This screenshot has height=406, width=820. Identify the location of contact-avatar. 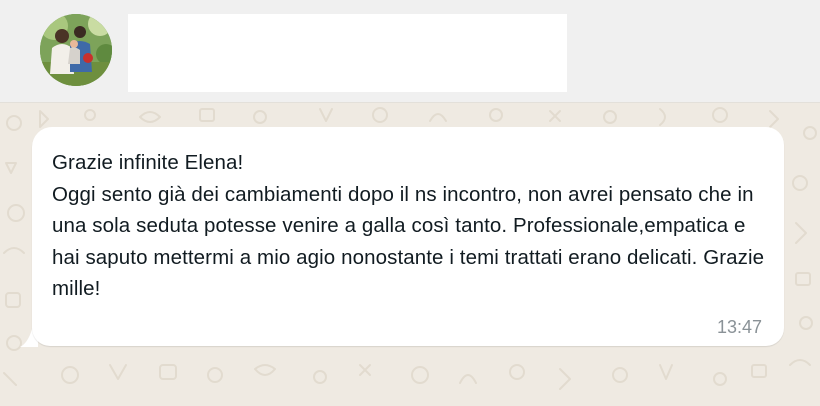
(76, 50).